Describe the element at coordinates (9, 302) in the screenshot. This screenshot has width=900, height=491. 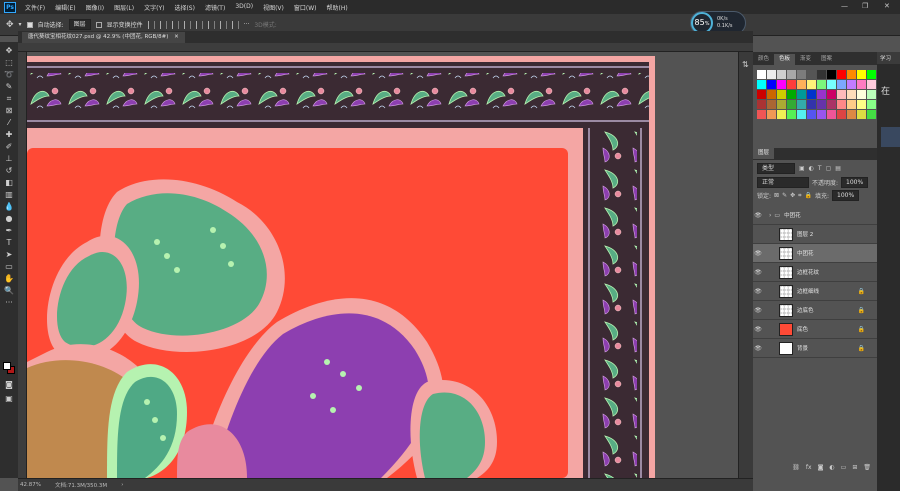
I see `more-tools-icon: ···` at that location.